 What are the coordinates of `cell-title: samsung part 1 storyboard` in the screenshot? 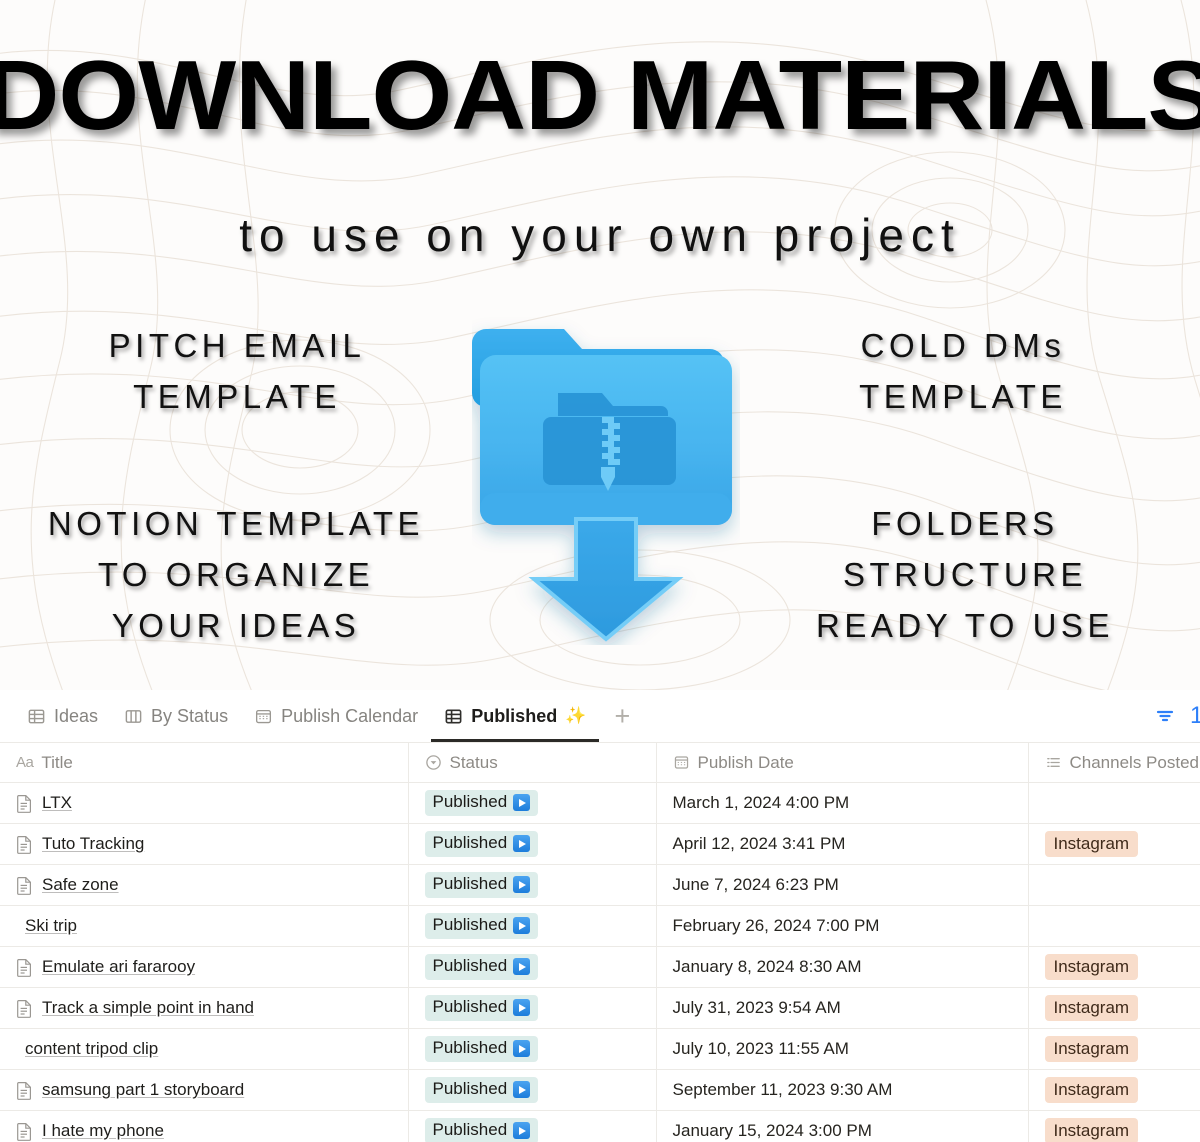 It's located at (204, 1090).